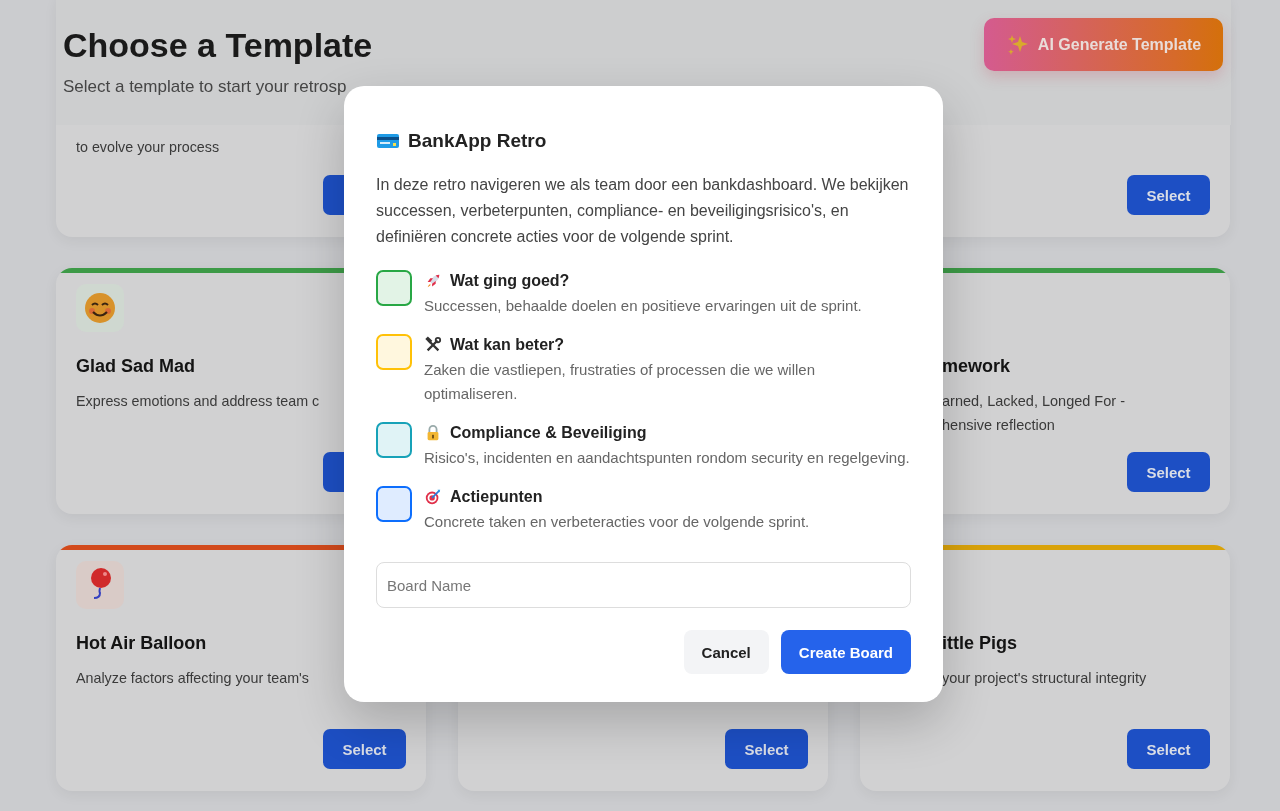  What do you see at coordinates (643, 211) in the screenshot?
I see `dialog-description: In deze retro navigeren we als team door een bankdashboard. We bekijken successen, verbeterpunten, compliance- en beveiligingsrisico's, en definiëren concrete acties voor de volgende sprint.` at bounding box center [643, 211].